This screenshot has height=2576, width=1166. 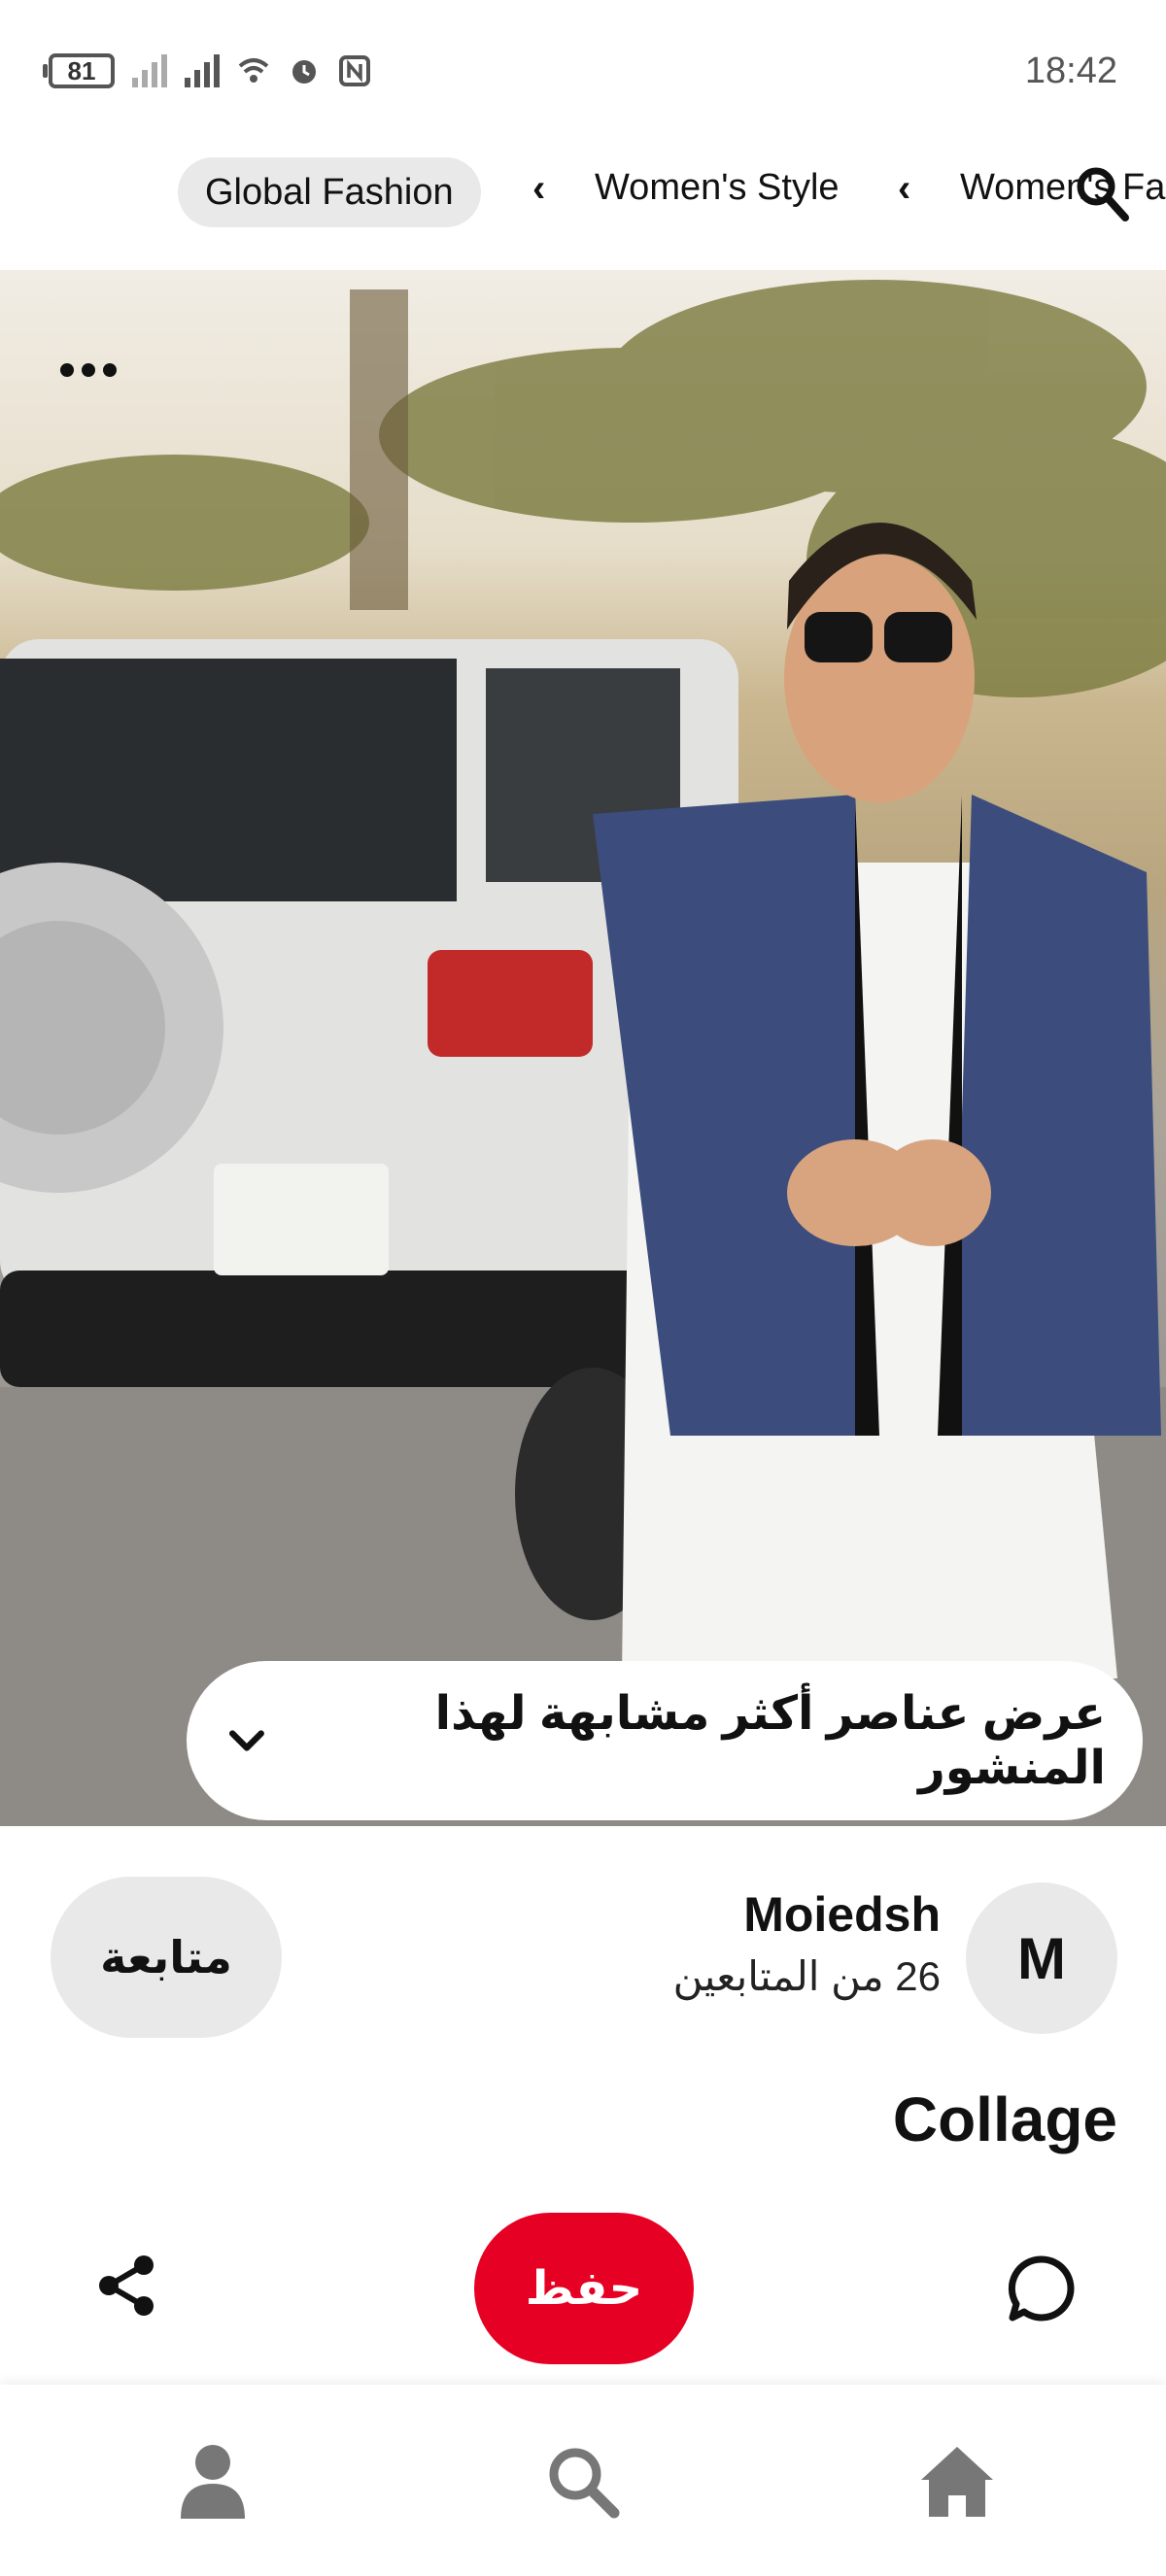 I want to click on bottom-nav, so click(x=583, y=2480).